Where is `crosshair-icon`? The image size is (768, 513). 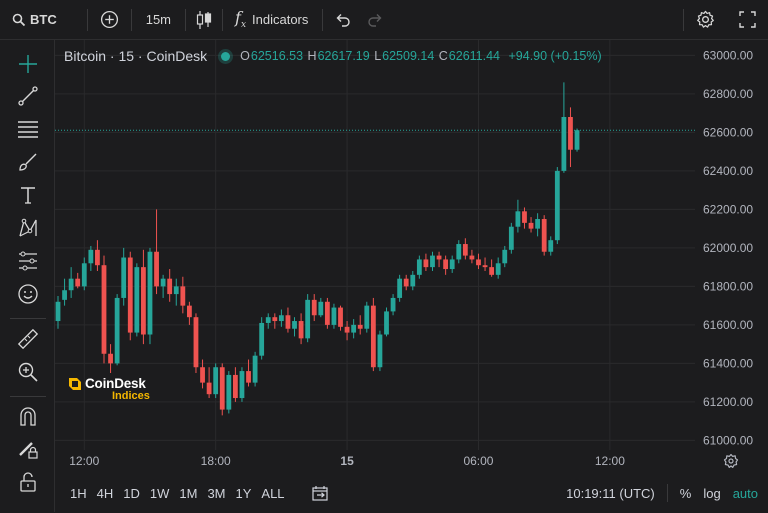 crosshair-icon is located at coordinates (28, 64).